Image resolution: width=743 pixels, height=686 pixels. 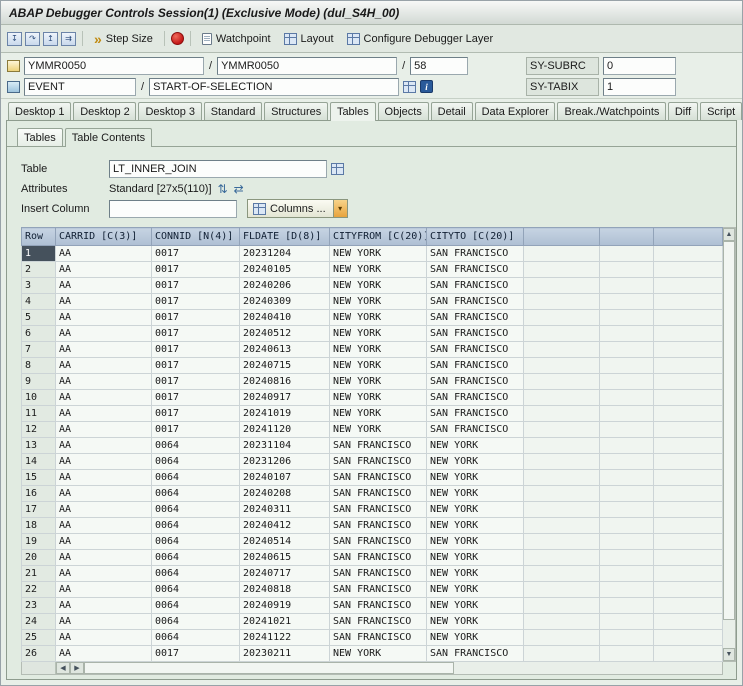 What do you see at coordinates (410, 86) in the screenshot?
I see `edit-source-icon` at bounding box center [410, 86].